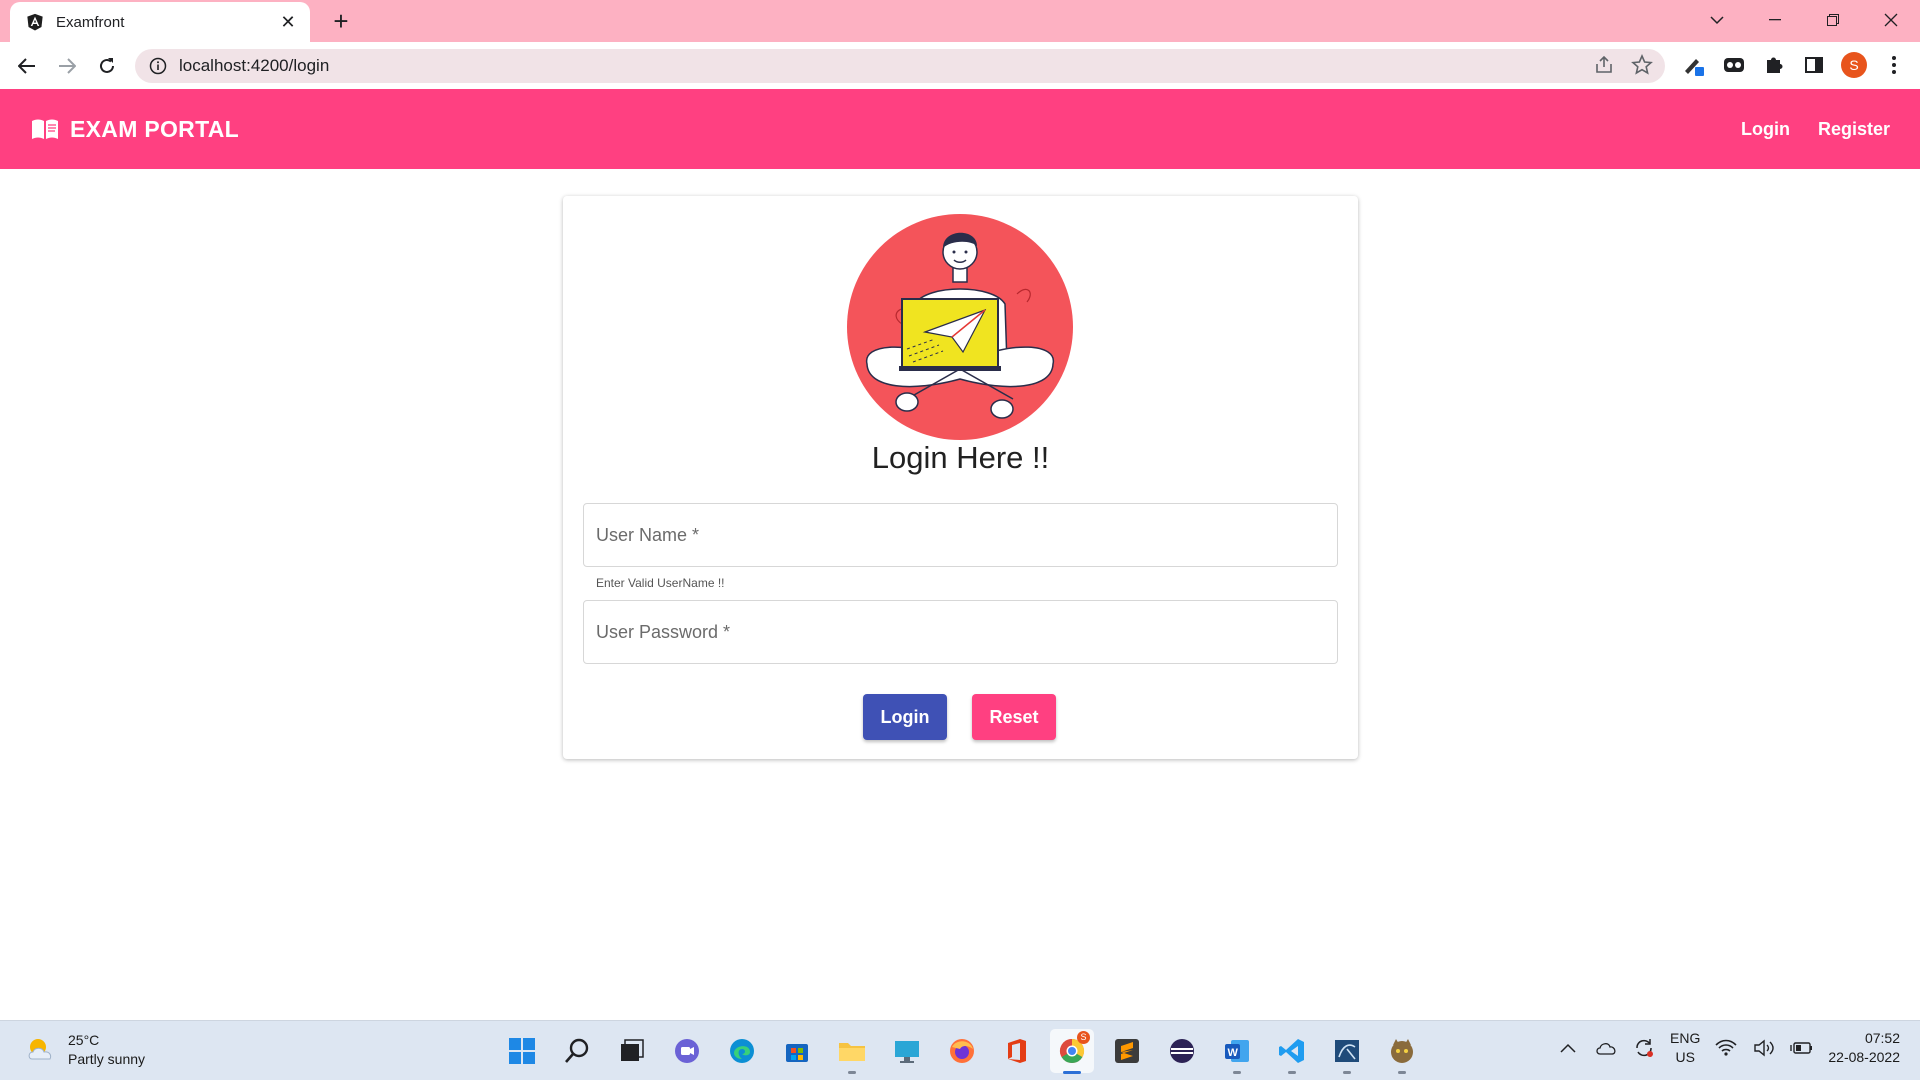 The width and height of the screenshot is (1920, 1080). I want to click on back-button, so click(27, 66).